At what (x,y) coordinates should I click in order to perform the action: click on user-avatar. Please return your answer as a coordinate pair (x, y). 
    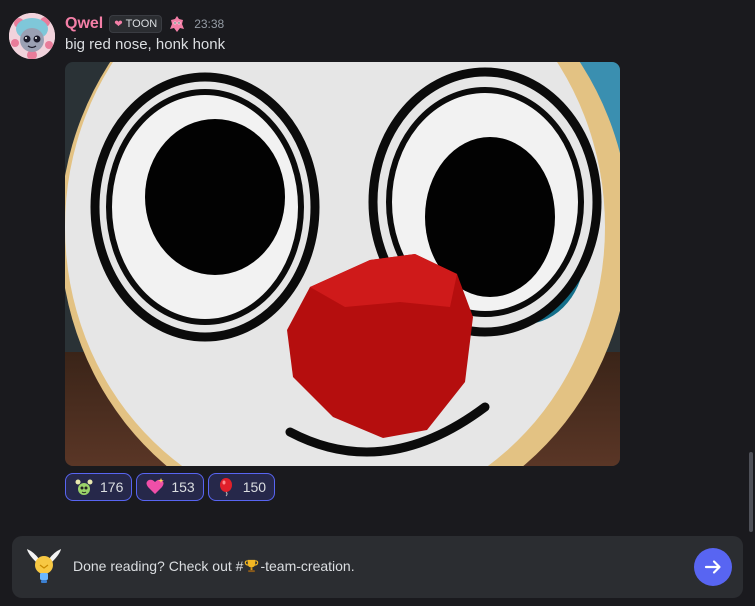
    Looking at the image, I should click on (32, 36).